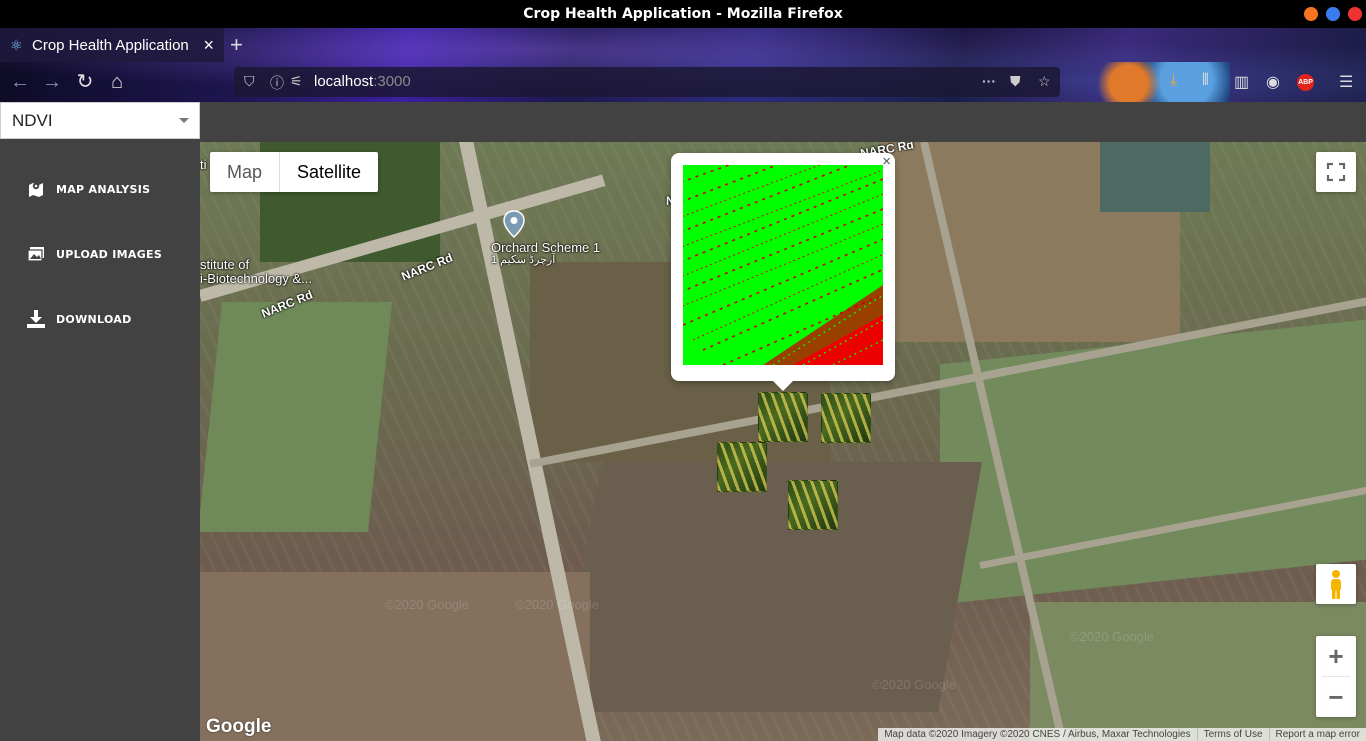 This screenshot has height=741, width=1366. What do you see at coordinates (238, 727) in the screenshot?
I see `google-logo: Google` at bounding box center [238, 727].